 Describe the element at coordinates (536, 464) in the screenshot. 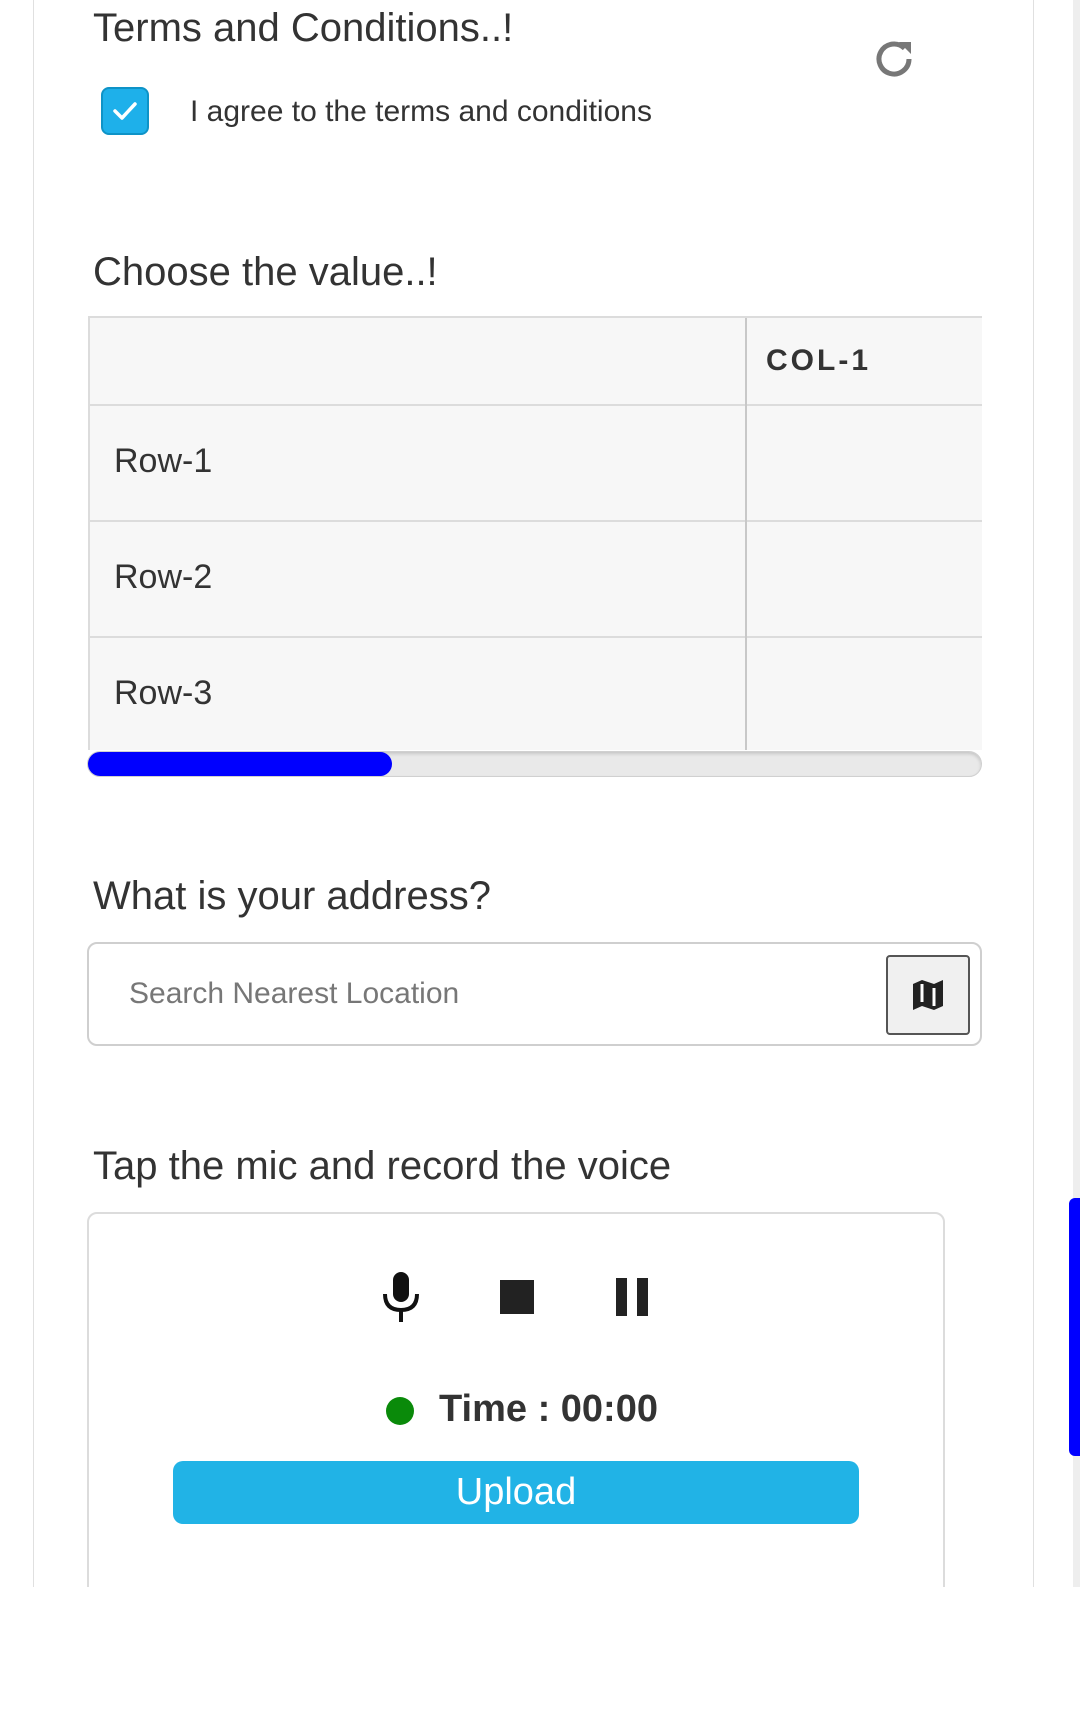

I see `table-row: Row-1` at that location.